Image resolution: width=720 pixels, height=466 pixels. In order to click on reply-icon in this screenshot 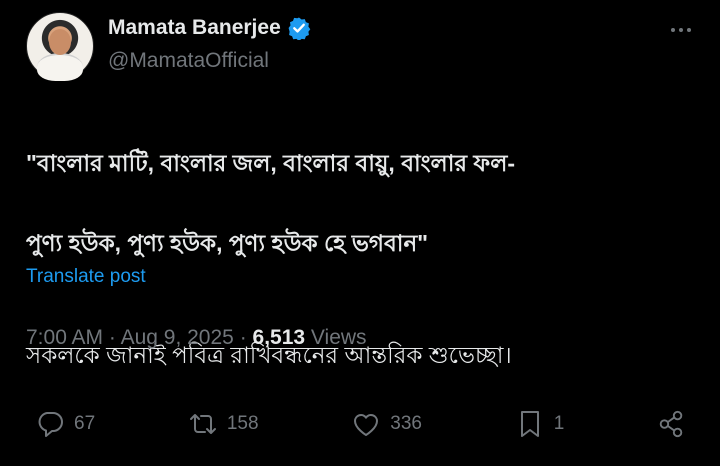, I will do `click(50, 424)`.